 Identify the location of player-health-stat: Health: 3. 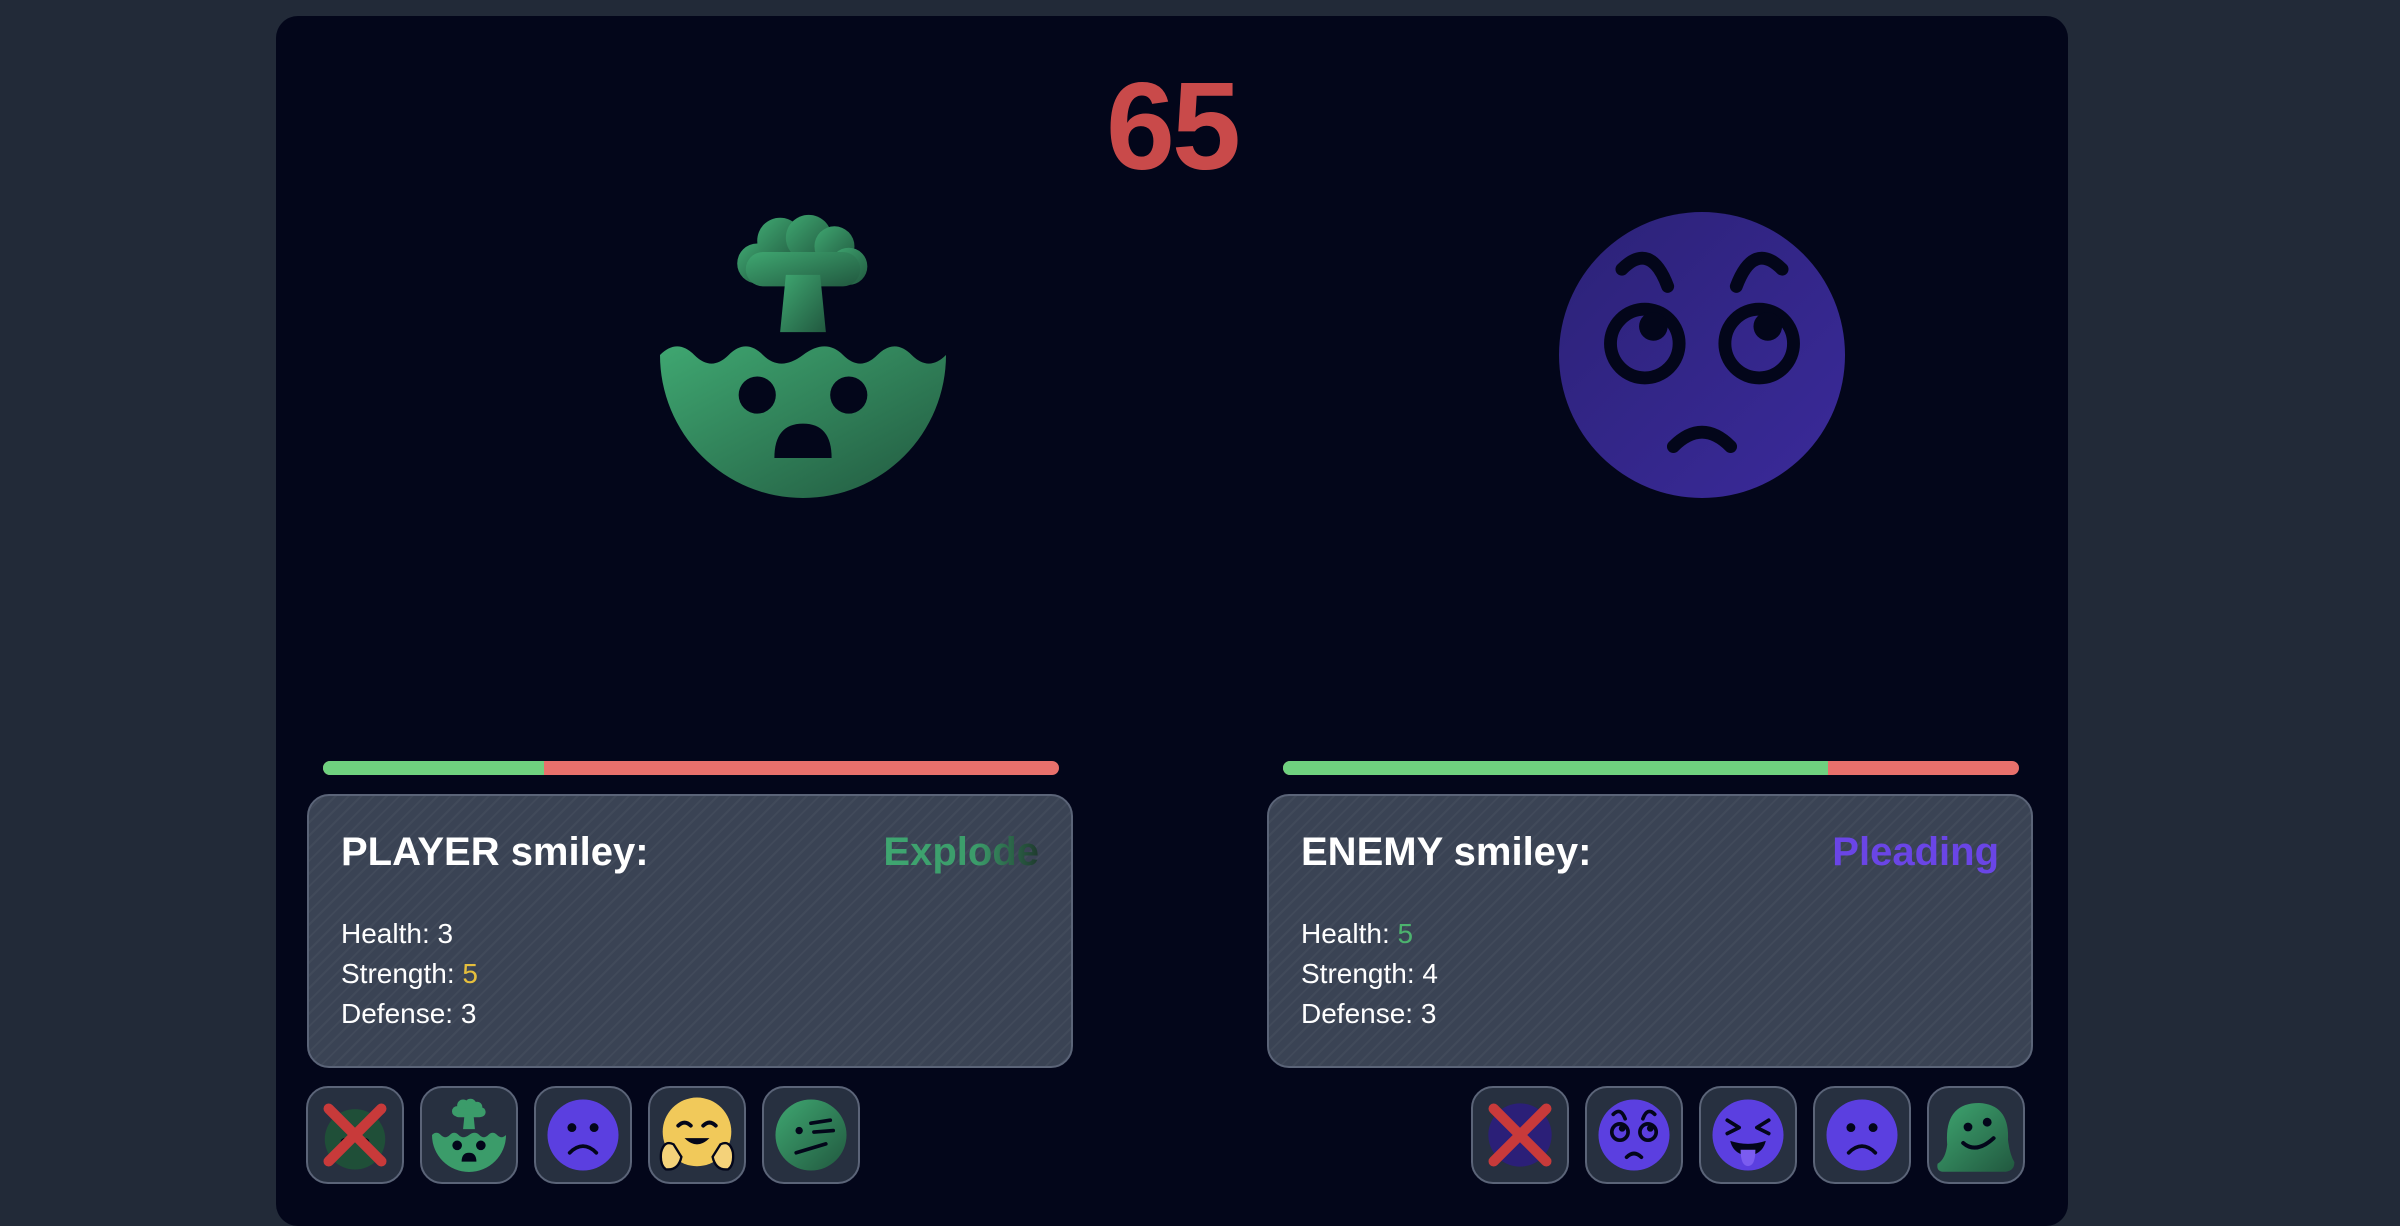
(409, 934).